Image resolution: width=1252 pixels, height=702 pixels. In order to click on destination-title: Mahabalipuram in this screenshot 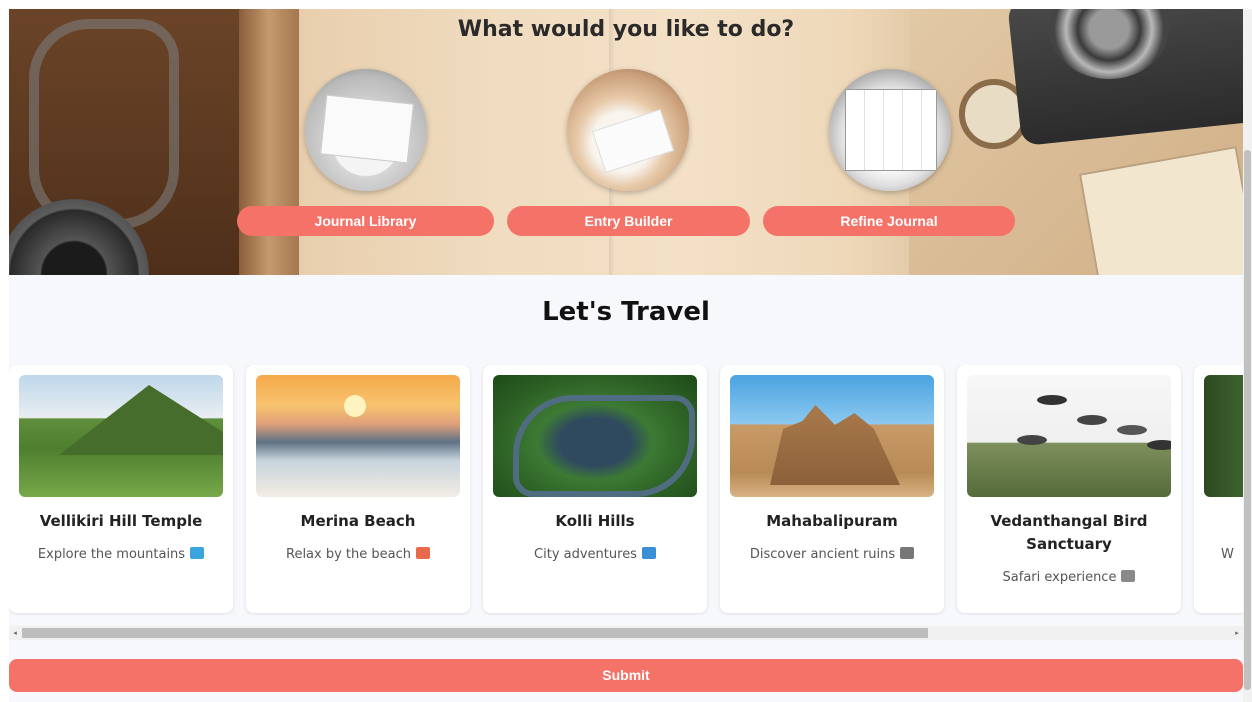, I will do `click(832, 521)`.